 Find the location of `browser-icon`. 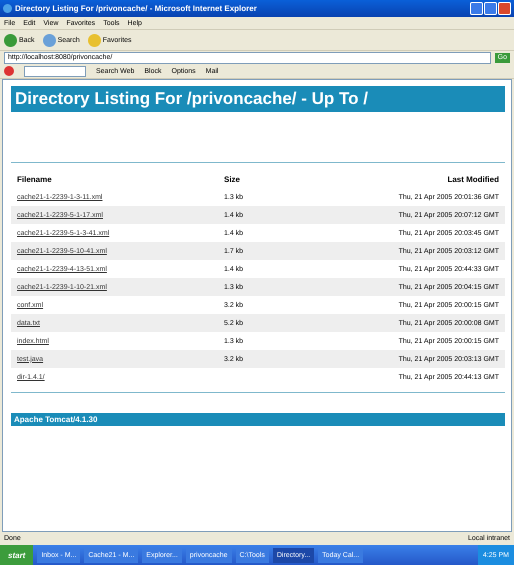

browser-icon is located at coordinates (7, 8).